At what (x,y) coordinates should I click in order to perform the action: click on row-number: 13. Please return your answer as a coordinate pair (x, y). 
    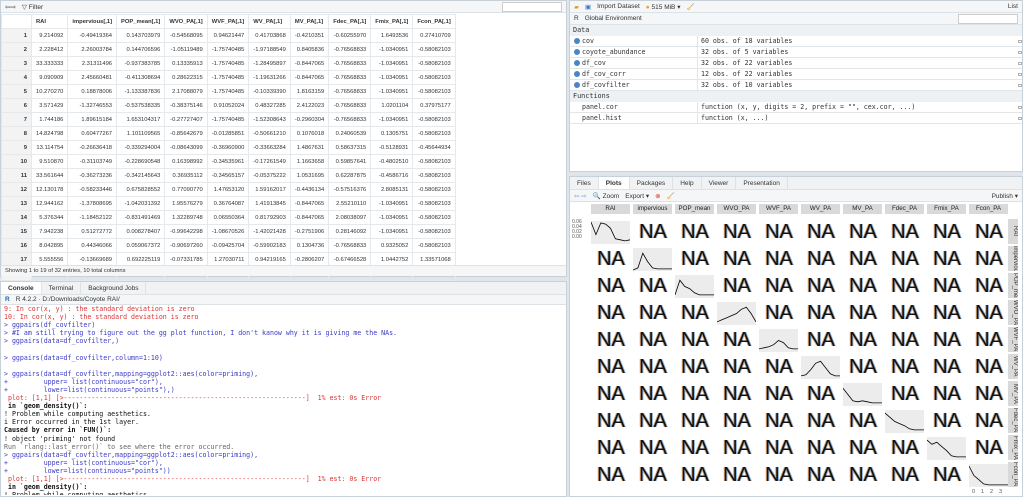
    Looking at the image, I should click on (16, 203).